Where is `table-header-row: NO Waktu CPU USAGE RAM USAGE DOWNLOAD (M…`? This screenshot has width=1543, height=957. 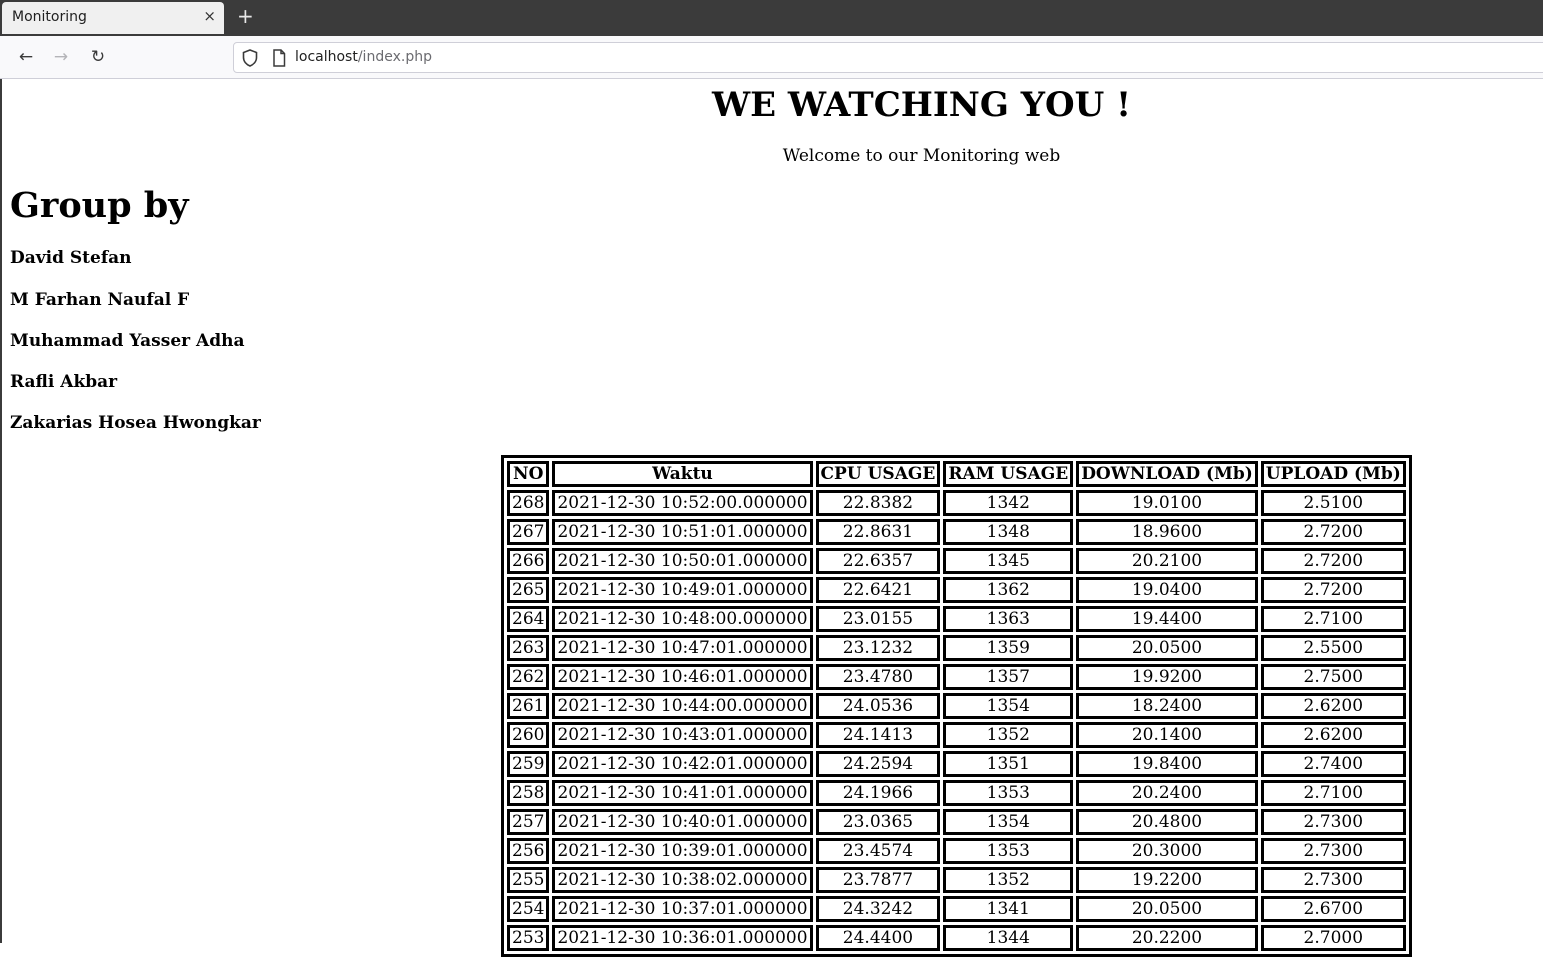 table-header-row: NO Waktu CPU USAGE RAM USAGE DOWNLOAD (M… is located at coordinates (956, 474).